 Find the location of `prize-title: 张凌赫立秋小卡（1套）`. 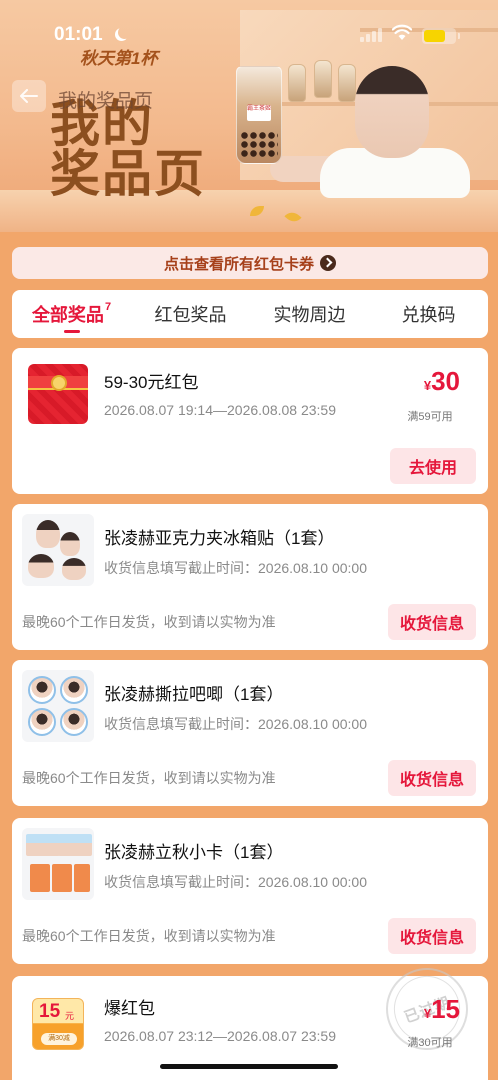

prize-title: 张凌赫立秋小卡（1套） is located at coordinates (194, 852).